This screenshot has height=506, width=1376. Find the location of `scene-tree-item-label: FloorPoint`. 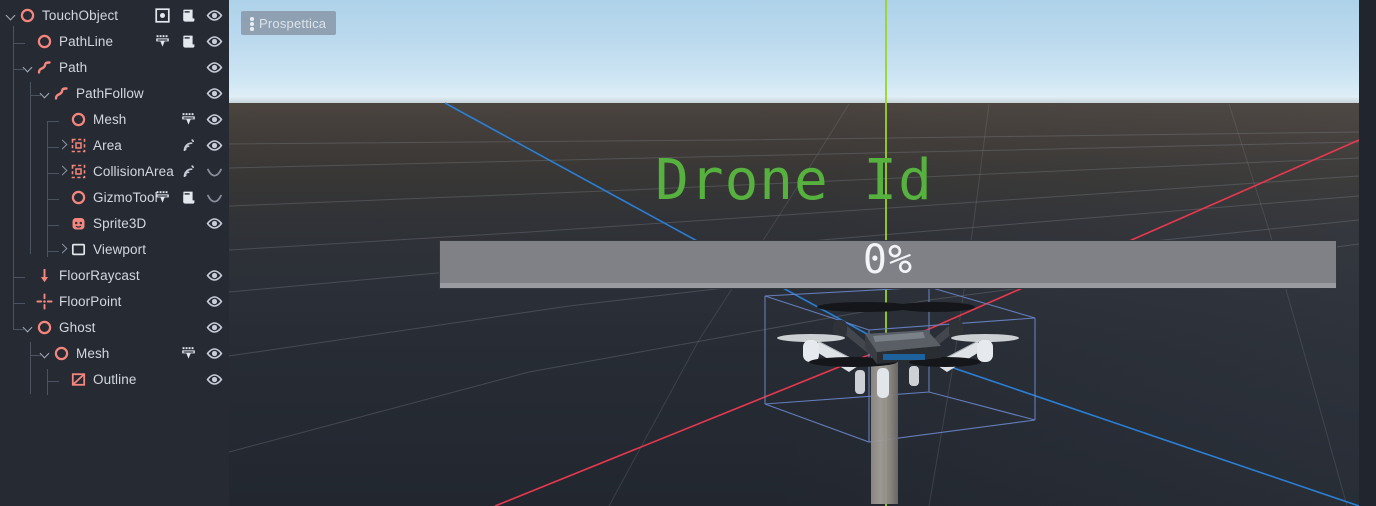

scene-tree-item-label: FloorPoint is located at coordinates (90, 301).